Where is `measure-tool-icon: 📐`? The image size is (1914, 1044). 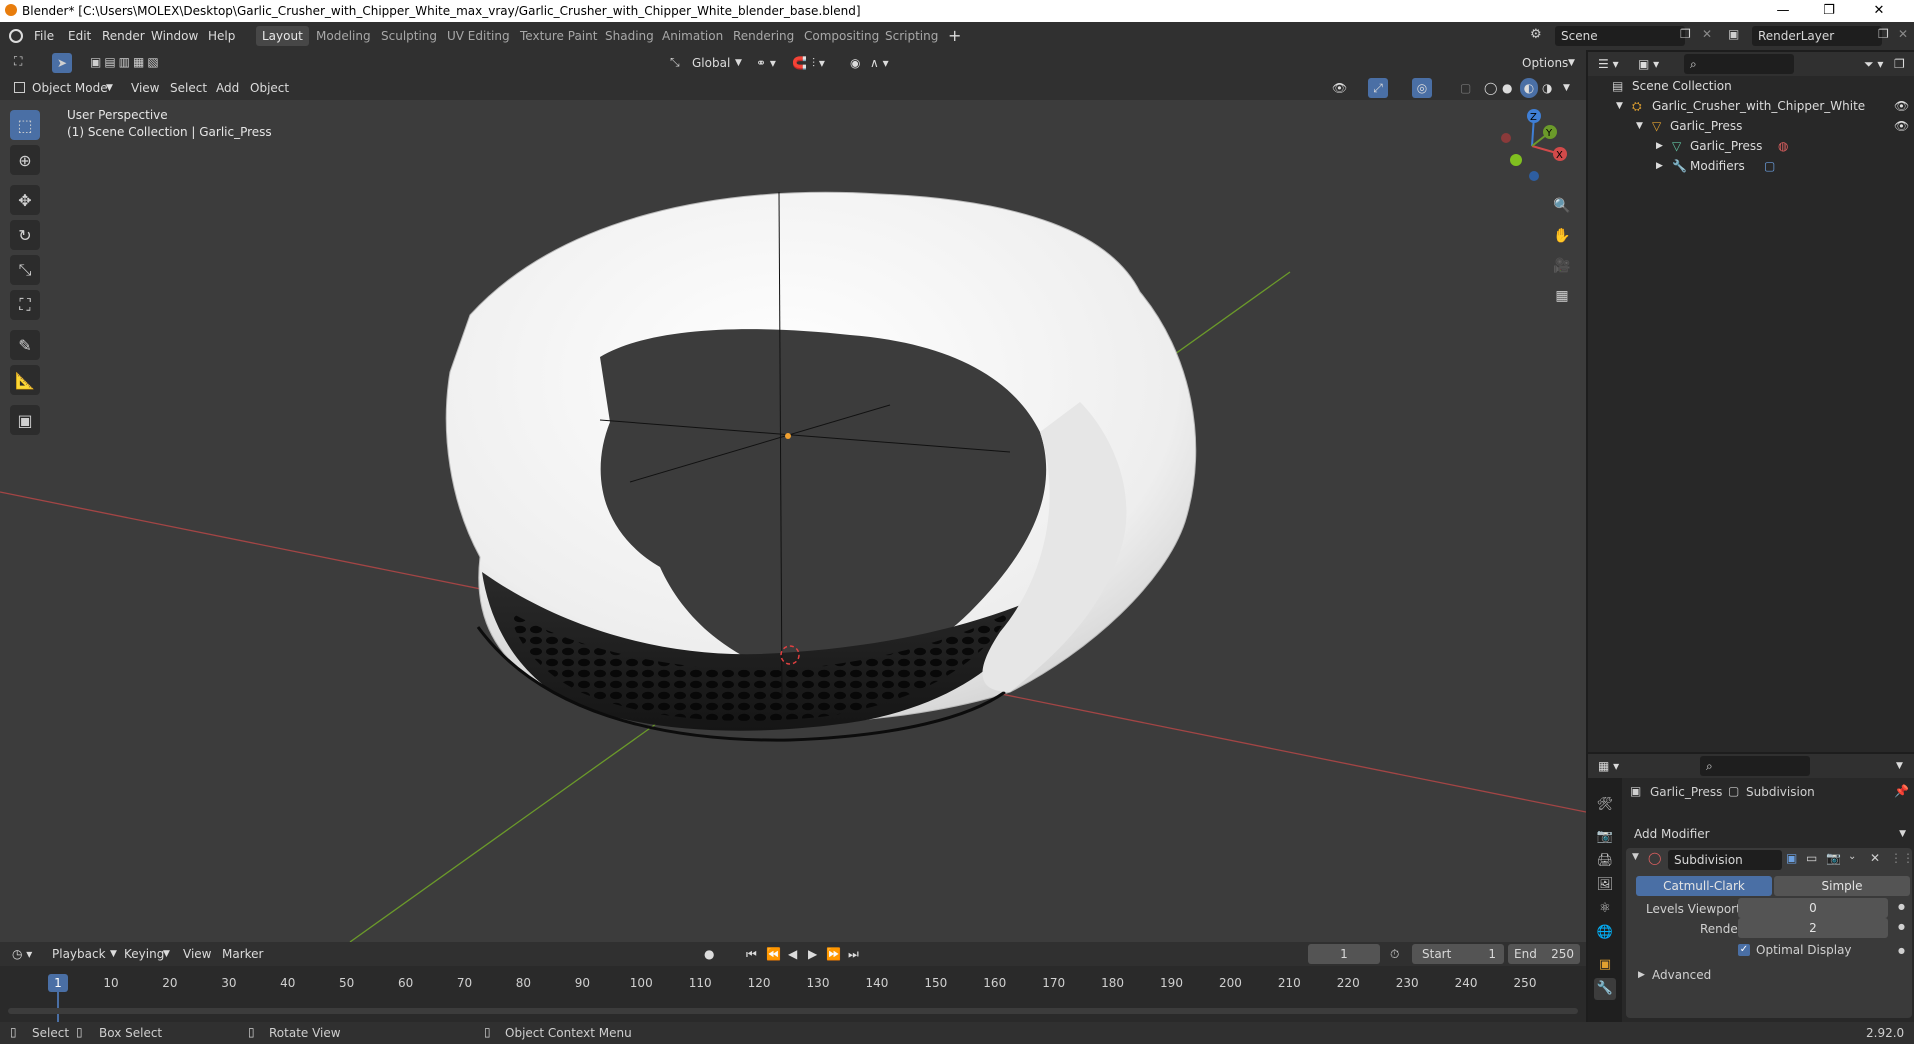
measure-tool-icon: 📐 is located at coordinates (25, 380).